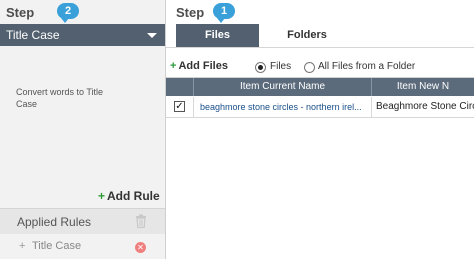  Describe the element at coordinates (309, 67) in the screenshot. I see `all-files-from-folder-radio` at that location.